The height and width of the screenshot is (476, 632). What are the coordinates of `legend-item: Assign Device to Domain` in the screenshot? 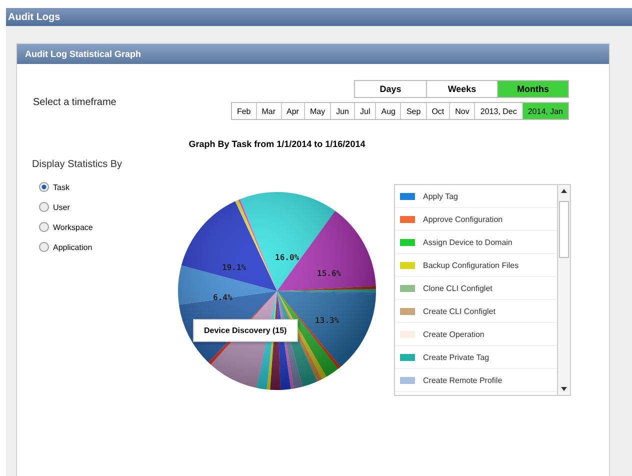 It's located at (476, 242).